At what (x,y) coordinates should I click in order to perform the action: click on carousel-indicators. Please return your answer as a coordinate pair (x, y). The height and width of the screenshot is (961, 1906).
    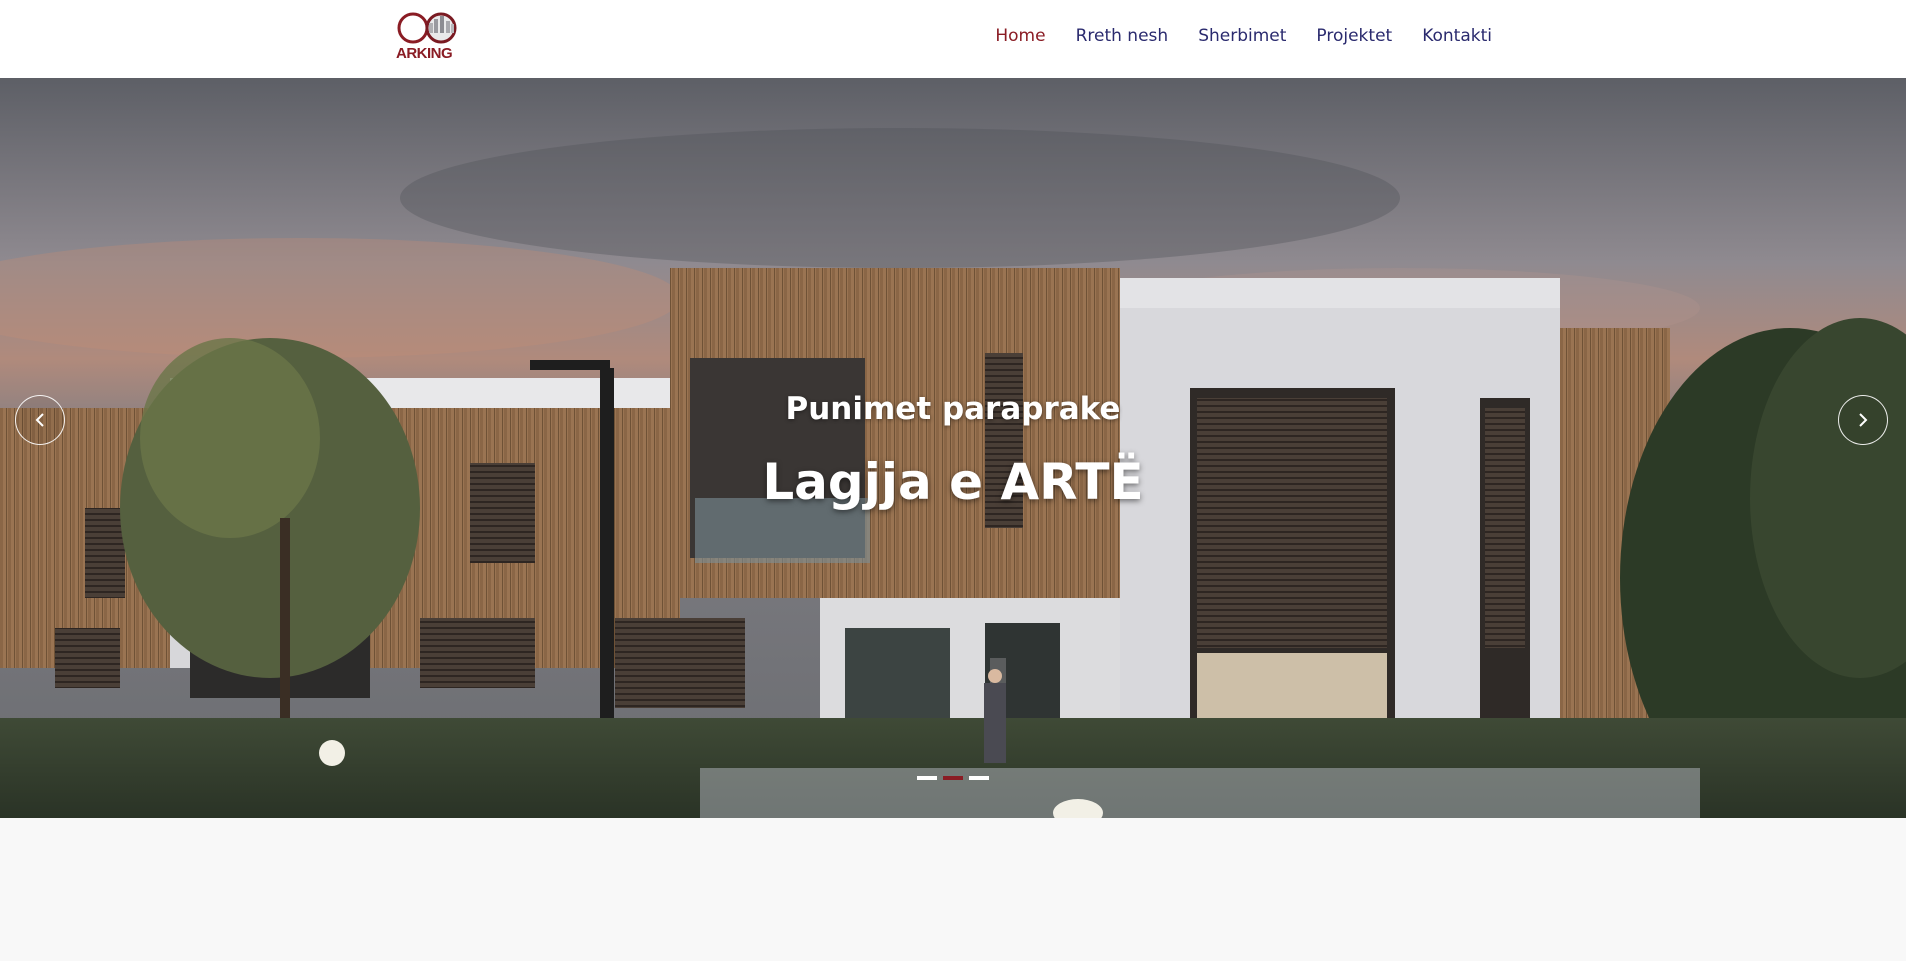
    Looking at the image, I should click on (953, 778).